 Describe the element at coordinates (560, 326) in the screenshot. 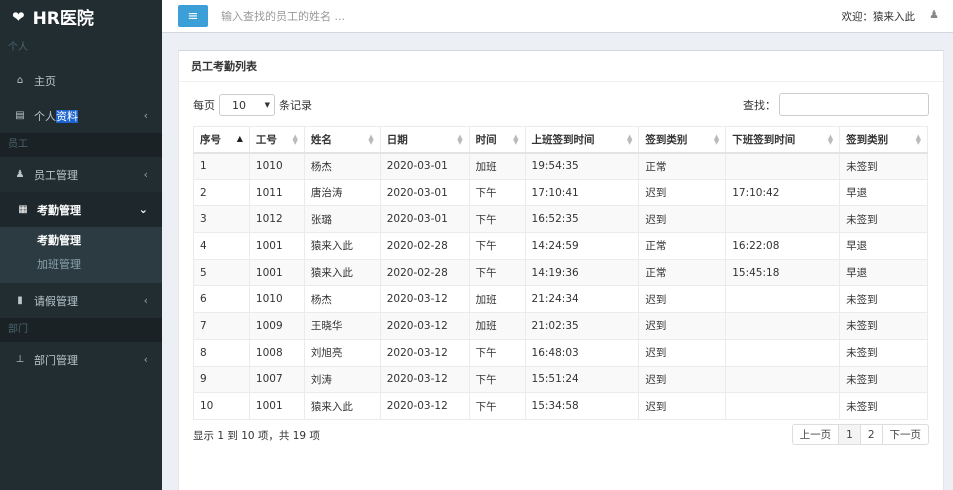

I see `table-row: 7 1009 王晓华 2020-03-12 加班 21:02:35 迟到 未签到` at that location.